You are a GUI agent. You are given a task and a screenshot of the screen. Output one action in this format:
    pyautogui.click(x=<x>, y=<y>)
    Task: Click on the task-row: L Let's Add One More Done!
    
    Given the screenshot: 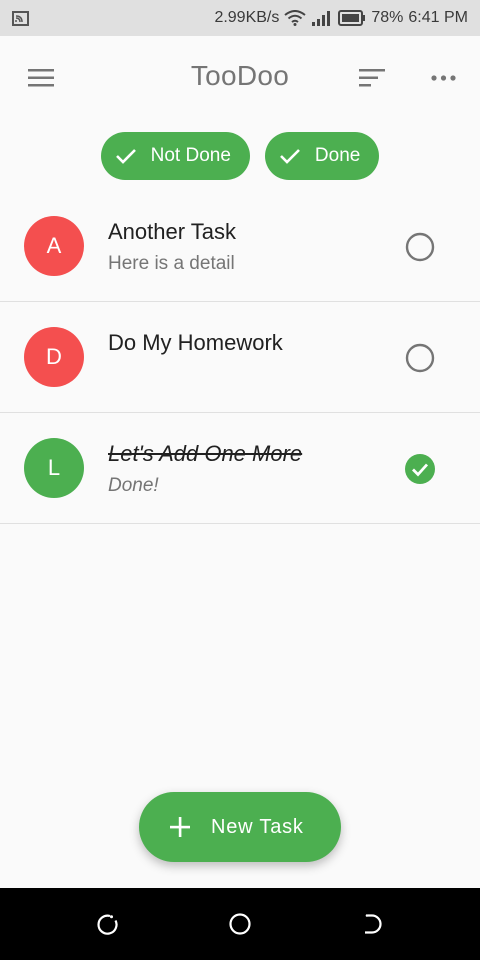 What is the action you would take?
    pyautogui.click(x=240, y=468)
    